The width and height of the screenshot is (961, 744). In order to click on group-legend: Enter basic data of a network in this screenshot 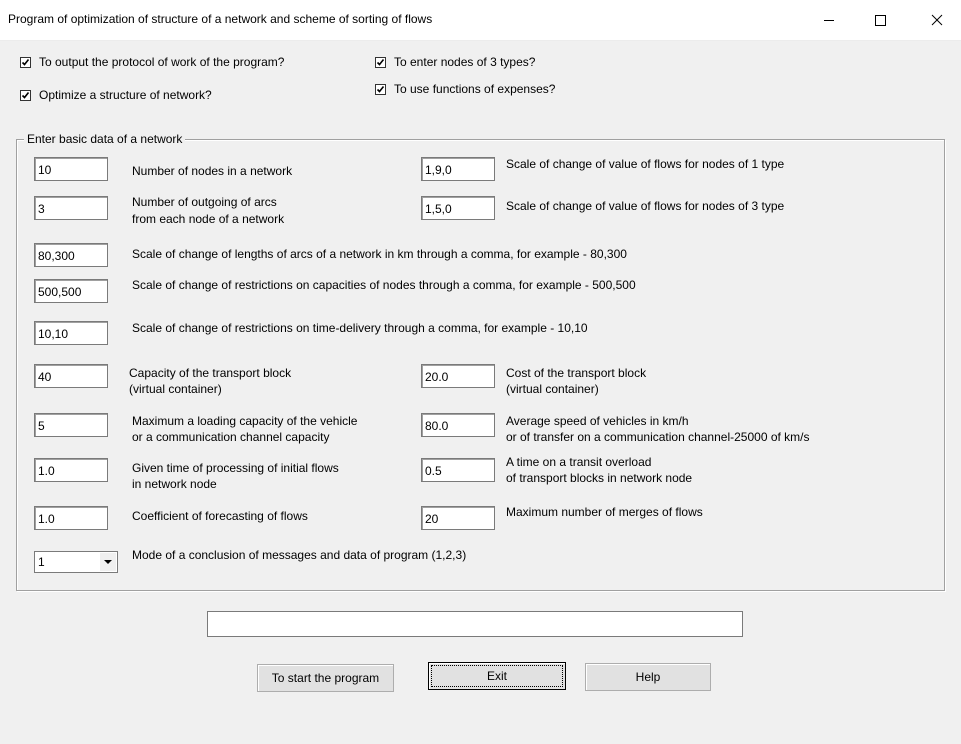, I will do `click(105, 139)`.